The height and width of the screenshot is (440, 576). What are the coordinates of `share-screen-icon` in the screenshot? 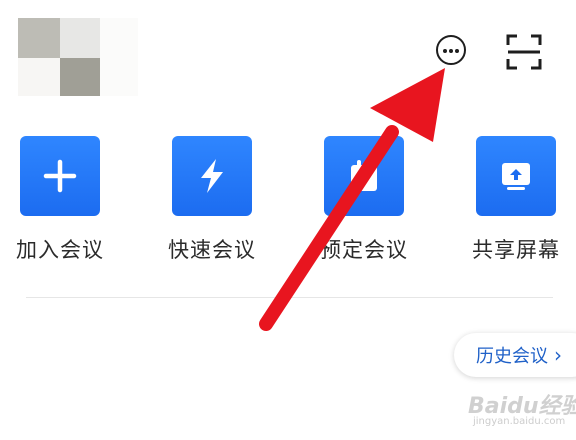 It's located at (516, 176).